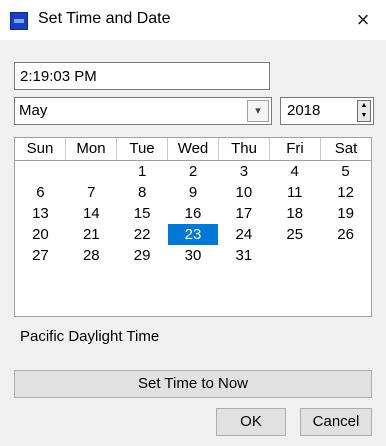 The image size is (386, 446). I want to click on calendar-day: 9, so click(193, 192).